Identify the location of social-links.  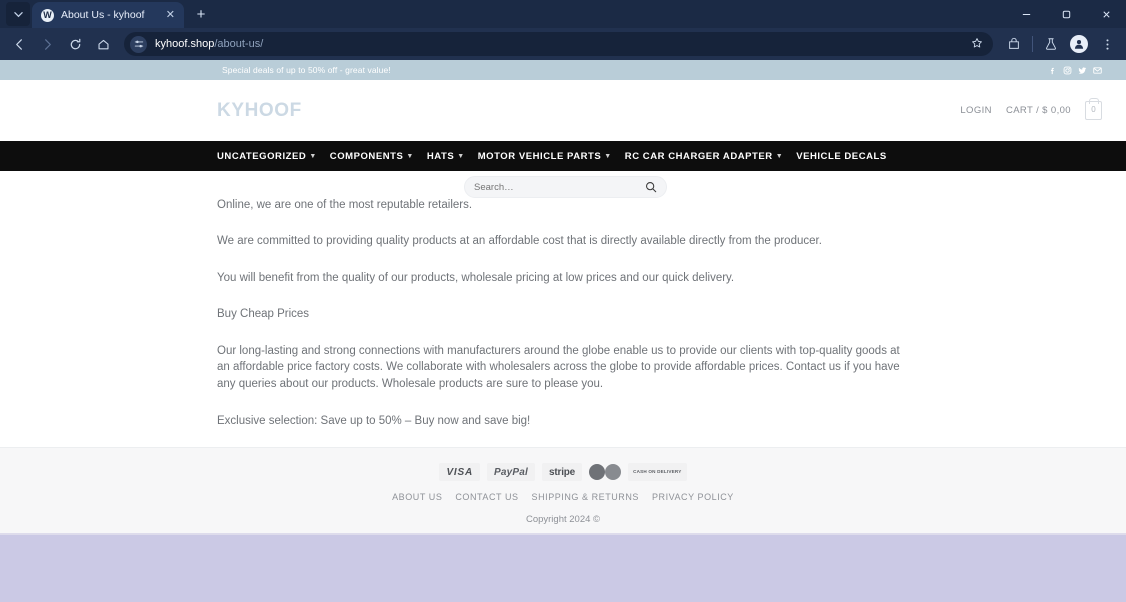
(1075, 70).